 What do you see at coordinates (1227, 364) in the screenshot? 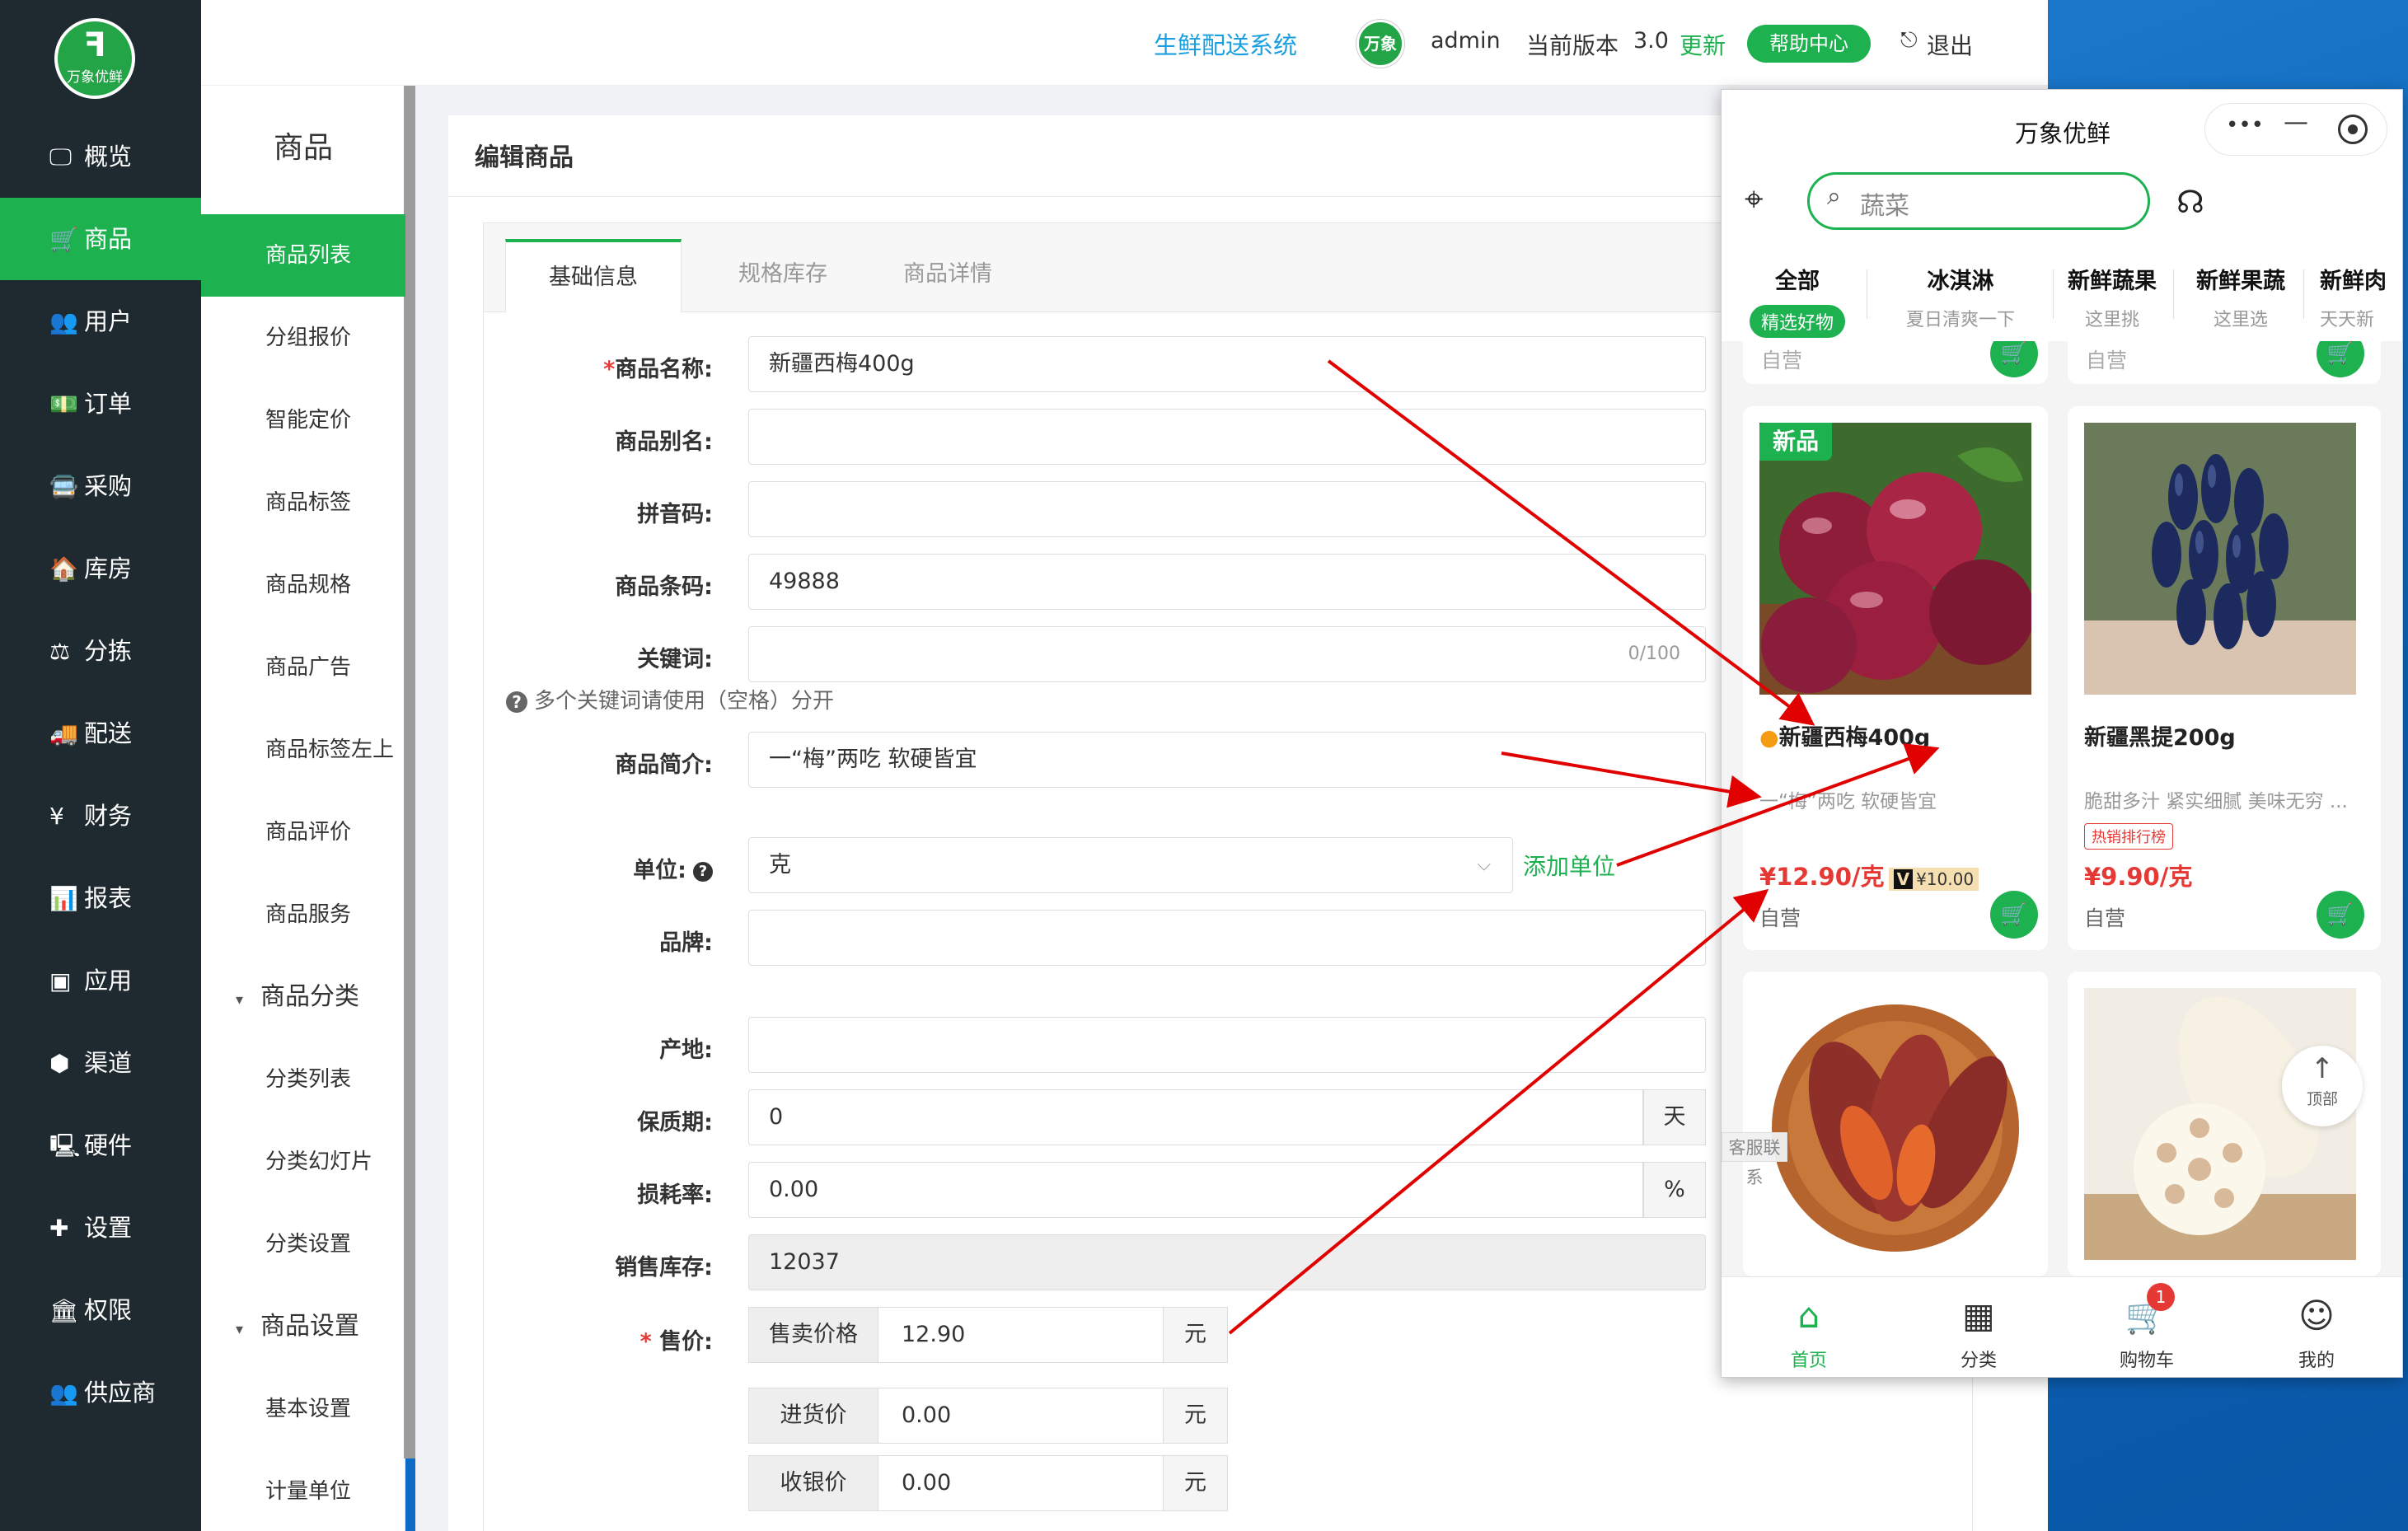
I see `product-name-input: 新疆西梅400g` at bounding box center [1227, 364].